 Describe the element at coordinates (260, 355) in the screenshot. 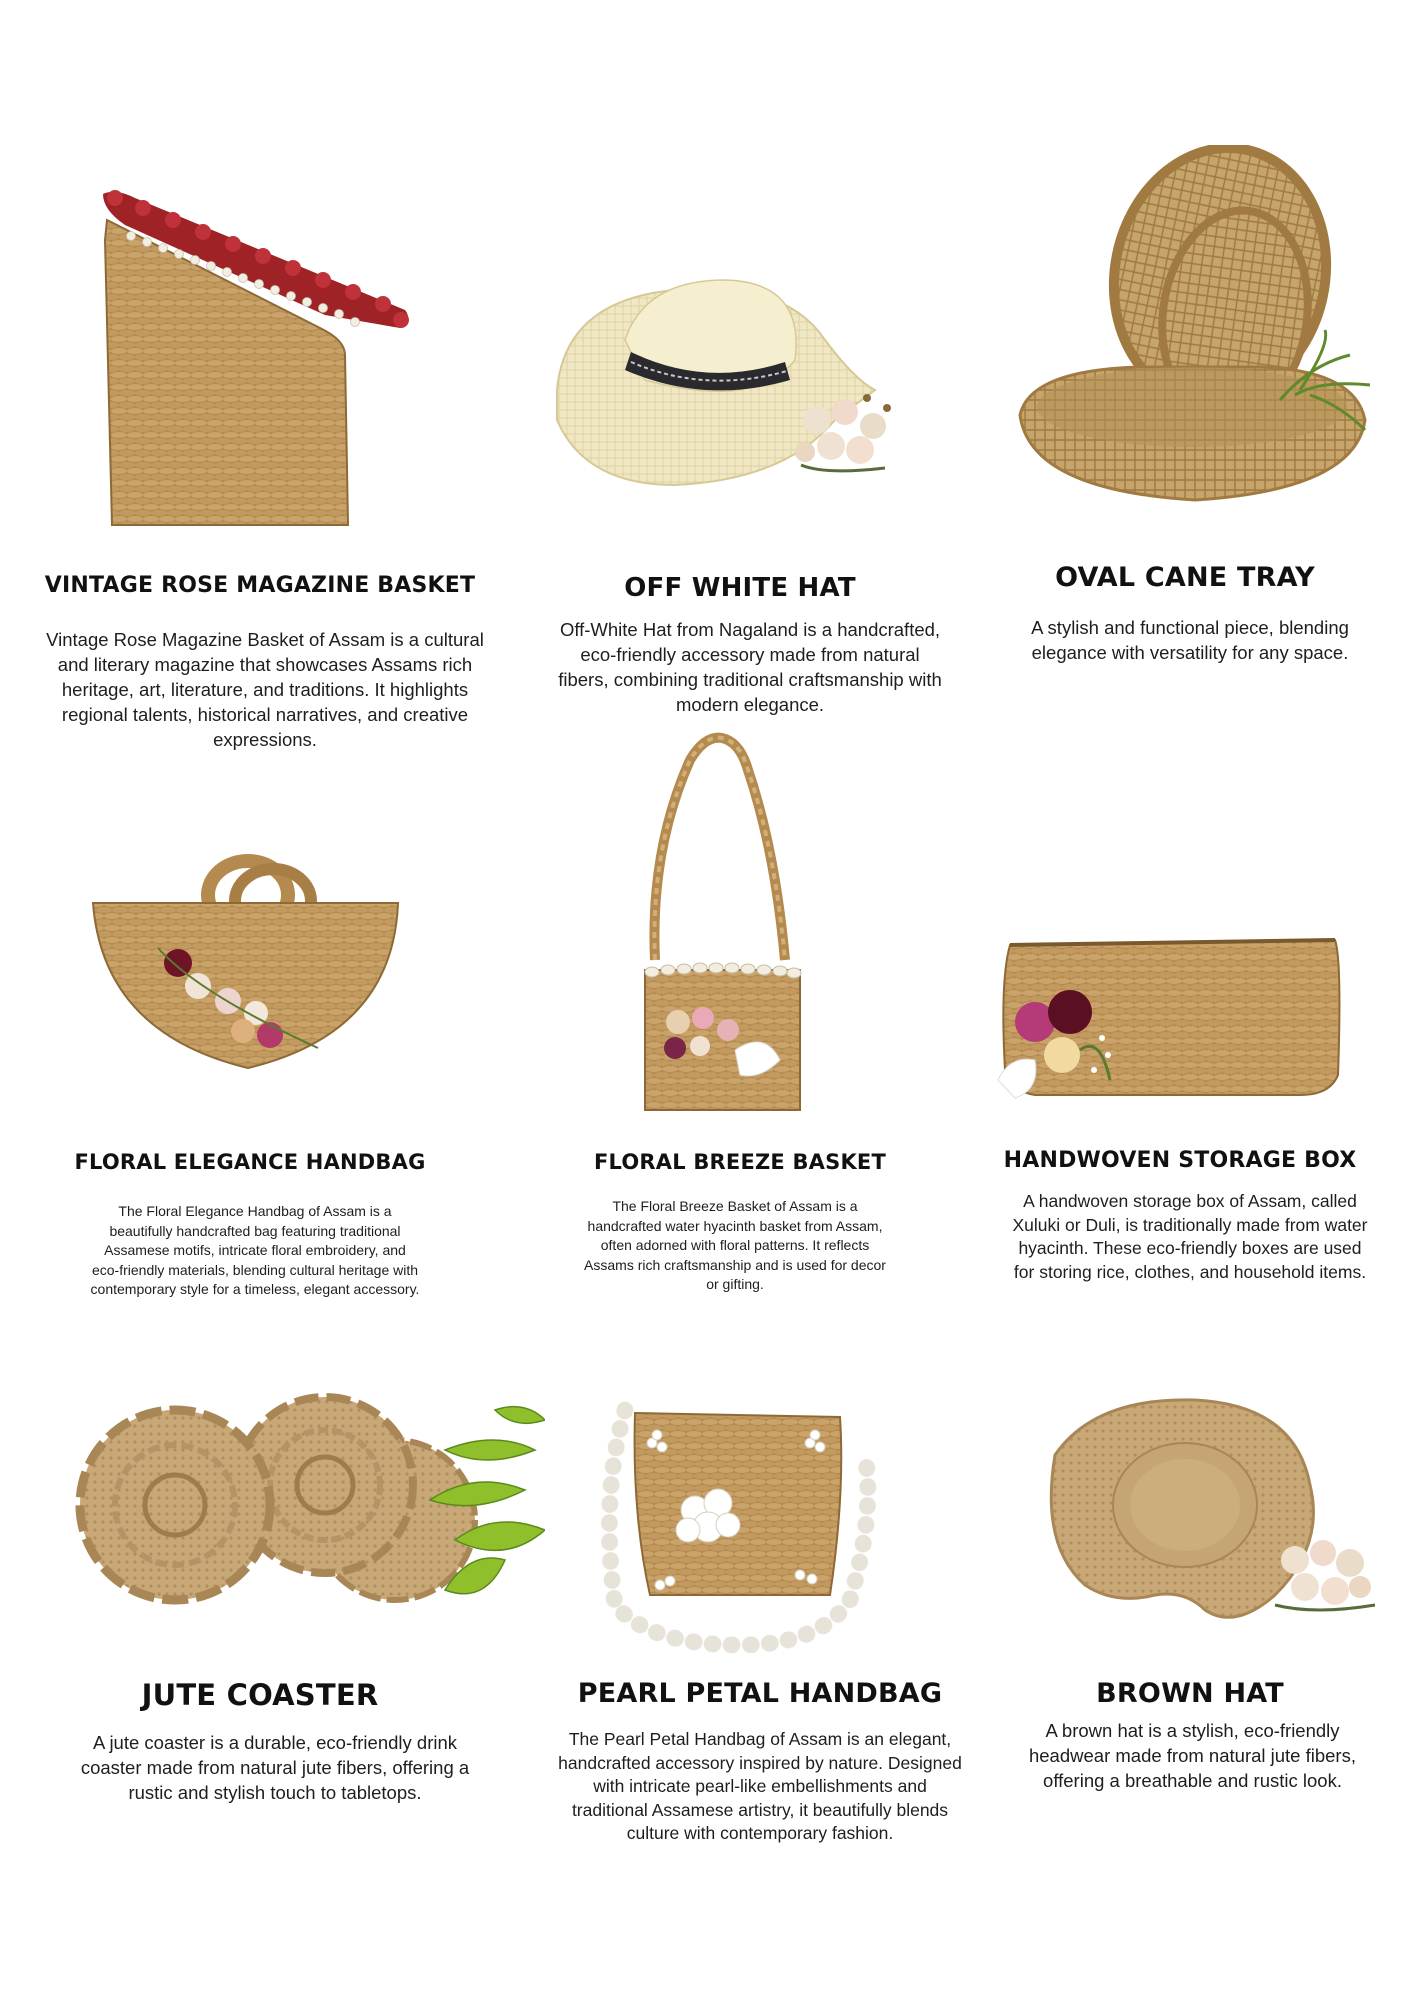

I see `vintage-rose-basket-image` at that location.